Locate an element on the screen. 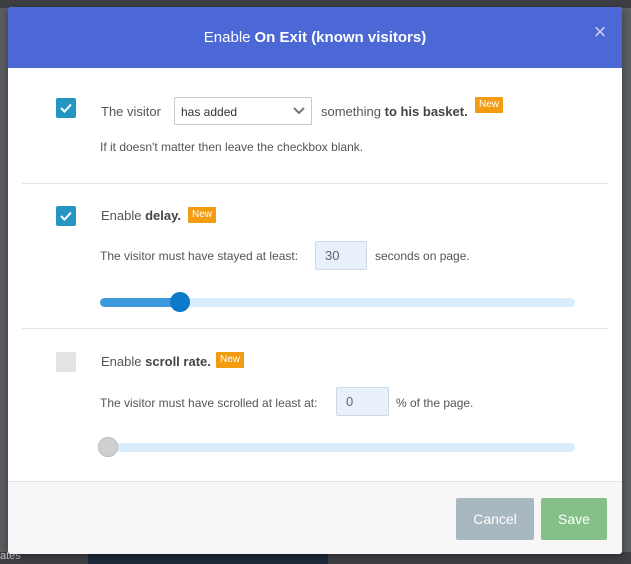 The width and height of the screenshot is (631, 564). delay-label-strong: delay. is located at coordinates (163, 215).